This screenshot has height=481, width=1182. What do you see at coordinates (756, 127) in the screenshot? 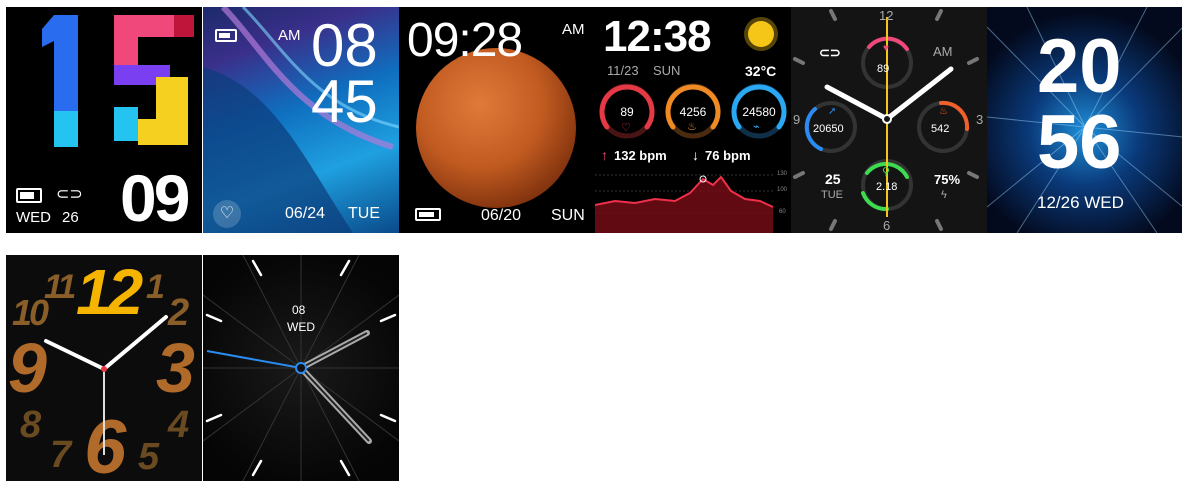
I see `shoe-icon: ⌁` at bounding box center [756, 127].